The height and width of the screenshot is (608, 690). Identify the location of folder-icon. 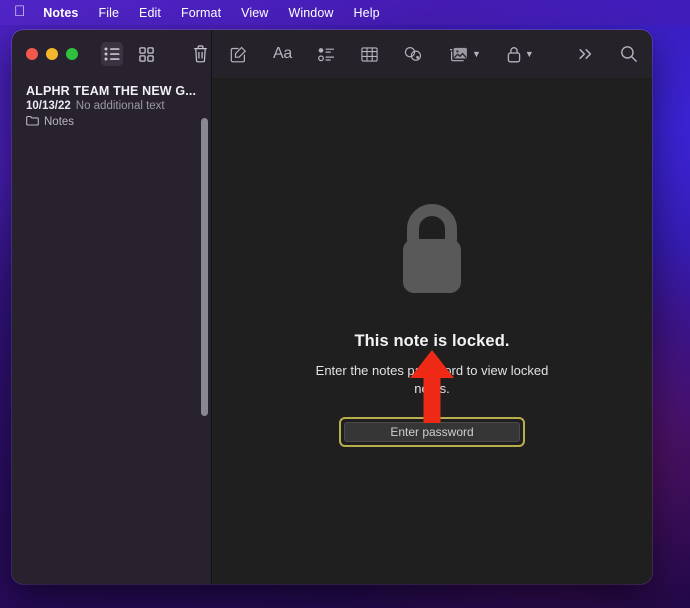
(32, 122).